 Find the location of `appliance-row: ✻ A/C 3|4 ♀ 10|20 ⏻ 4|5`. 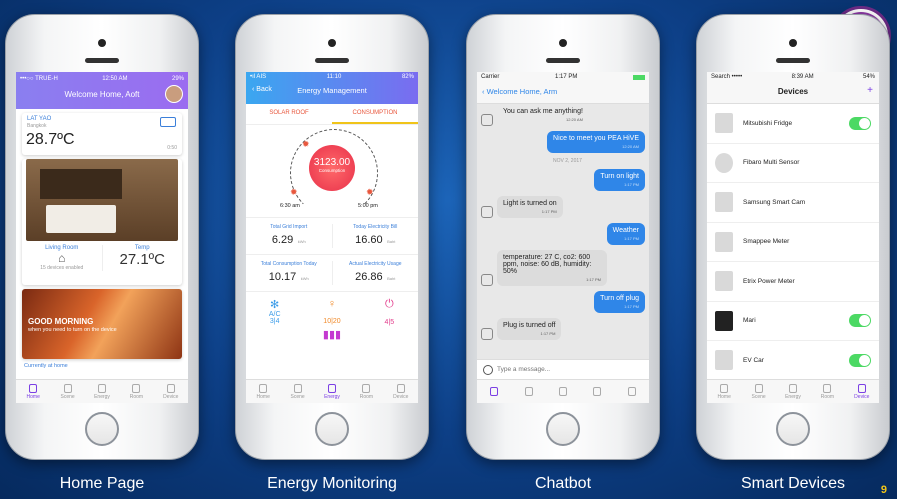

appliance-row: ✻ A/C 3|4 ♀ 10|20 ⏻ 4|5 is located at coordinates (332, 308).